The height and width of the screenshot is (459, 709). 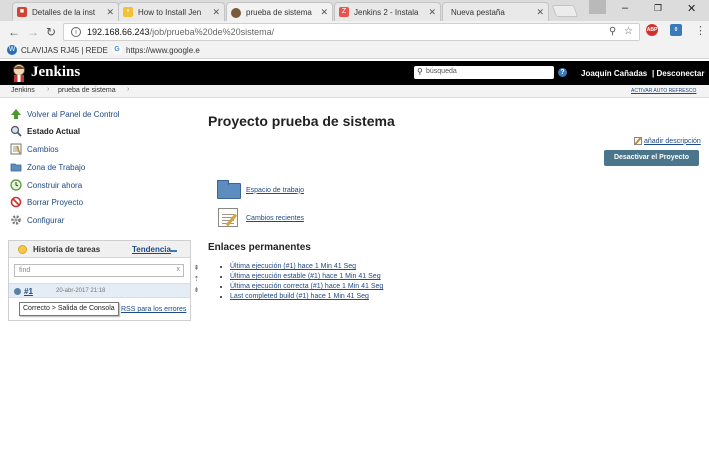 What do you see at coordinates (99, 270) in the screenshot?
I see `build-filter-input: find x` at bounding box center [99, 270].